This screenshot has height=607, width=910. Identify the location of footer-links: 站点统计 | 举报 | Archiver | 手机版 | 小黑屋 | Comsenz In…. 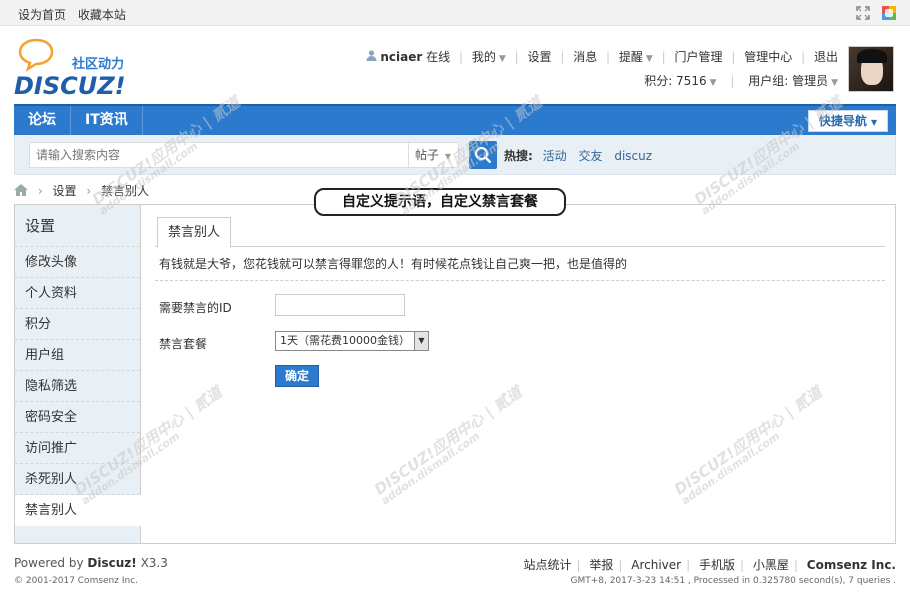
(709, 565).